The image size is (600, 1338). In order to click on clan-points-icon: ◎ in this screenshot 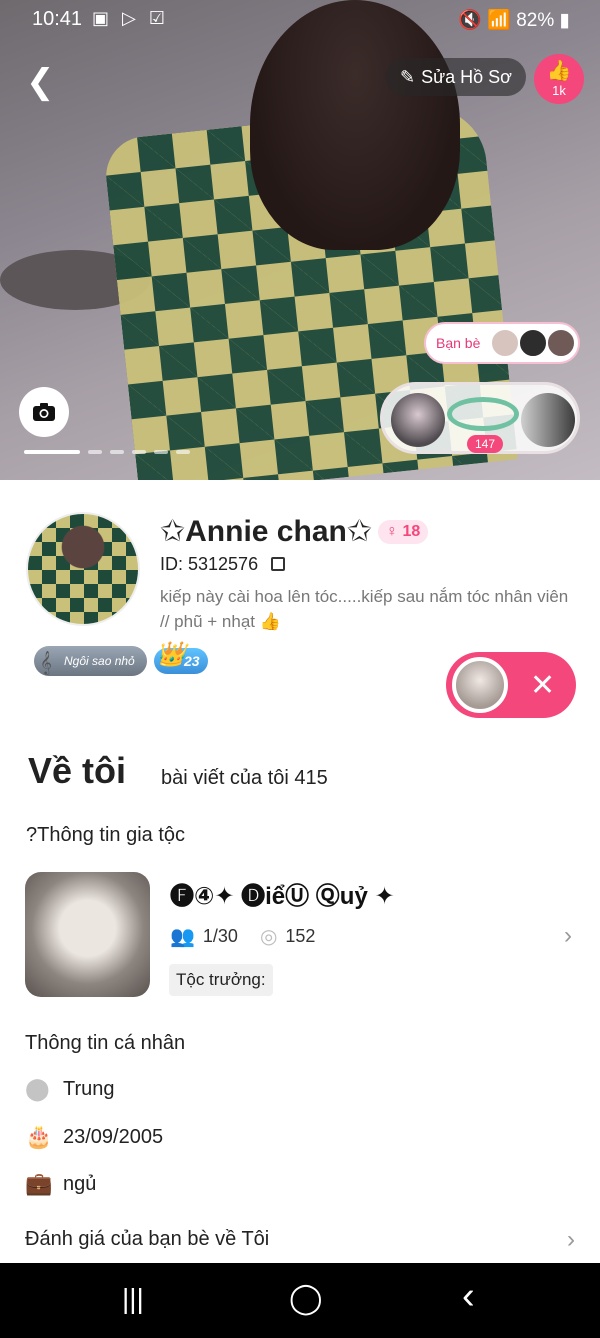, I will do `click(268, 937)`.